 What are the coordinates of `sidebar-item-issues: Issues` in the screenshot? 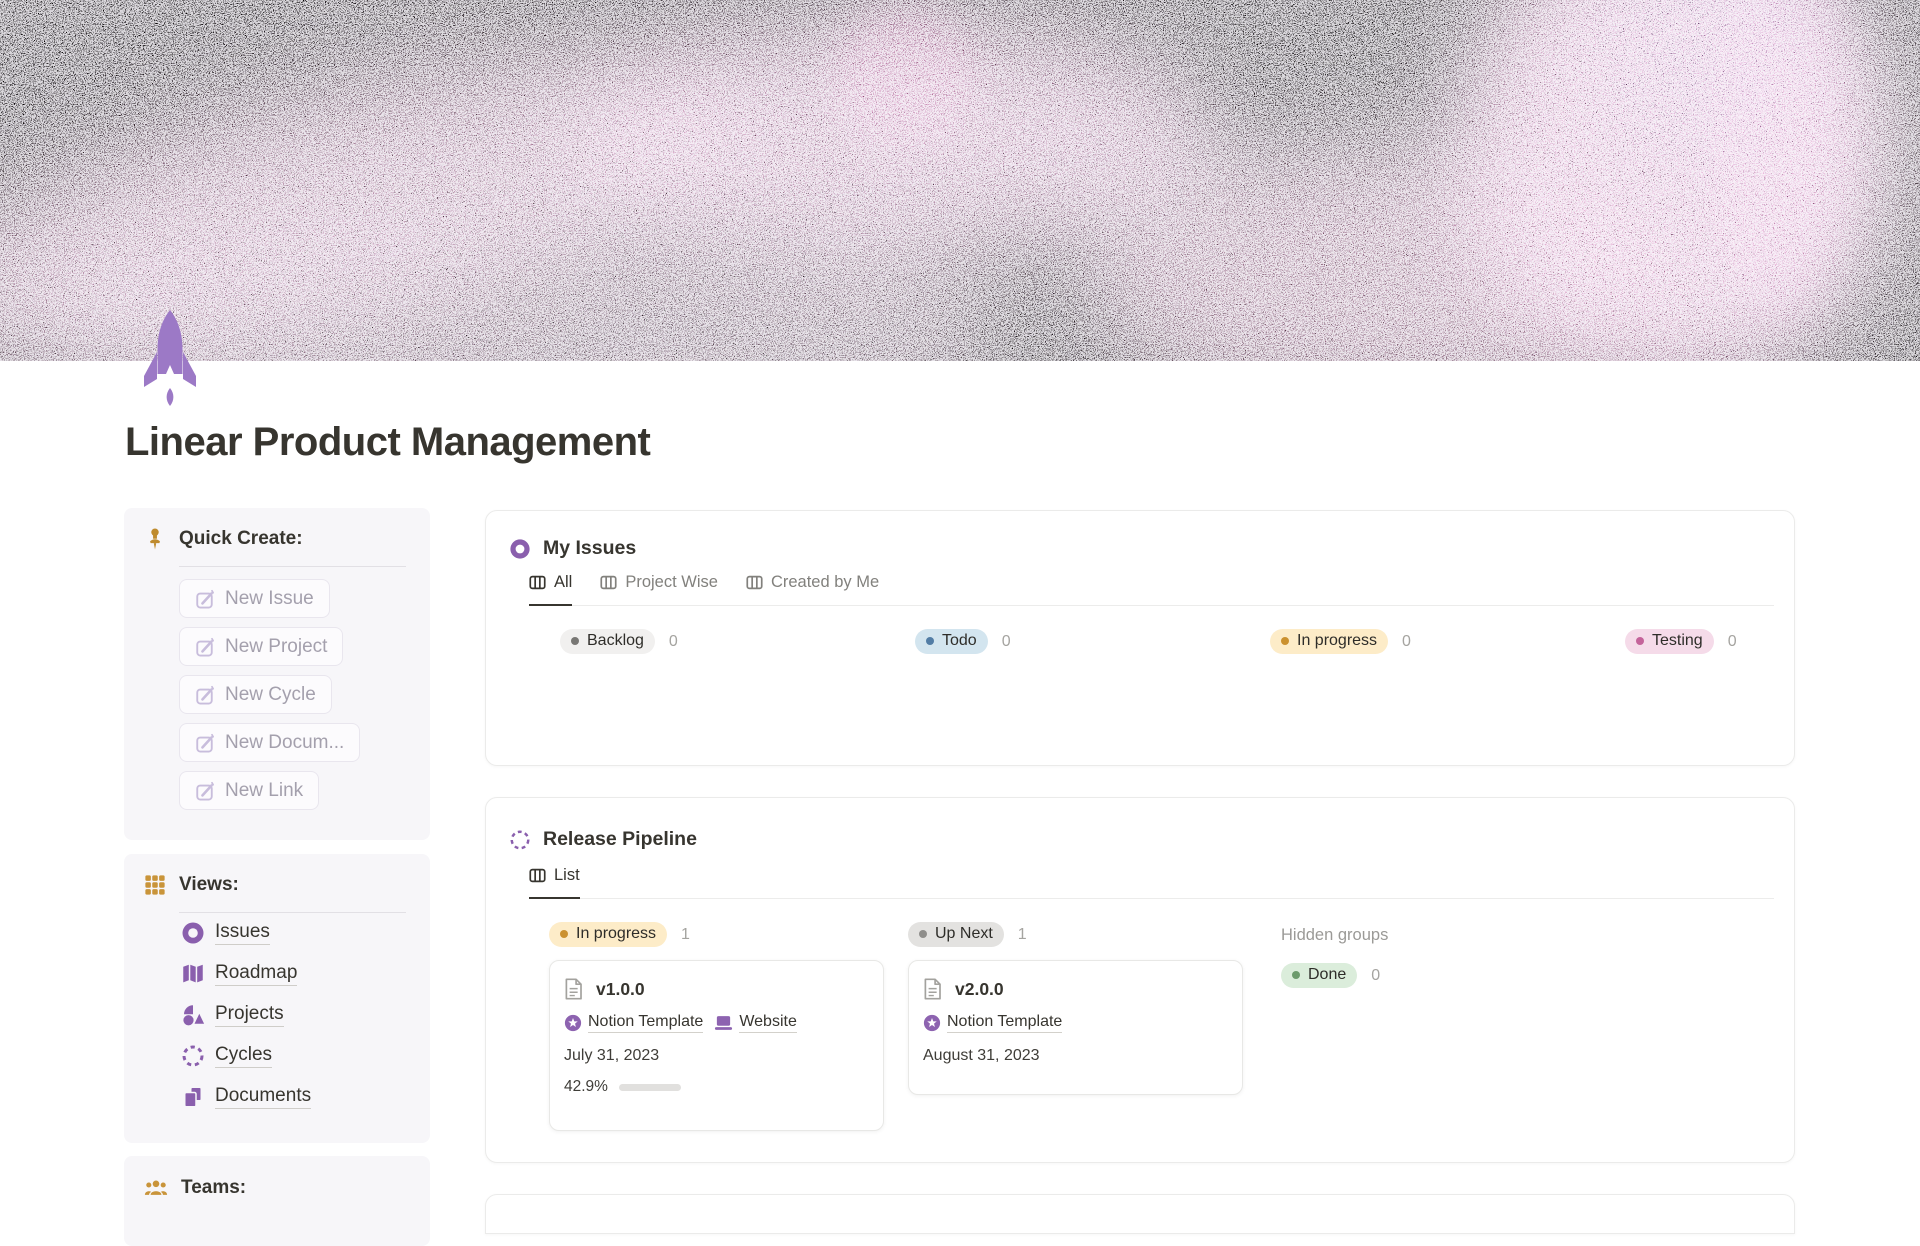 It's located at (246, 933).